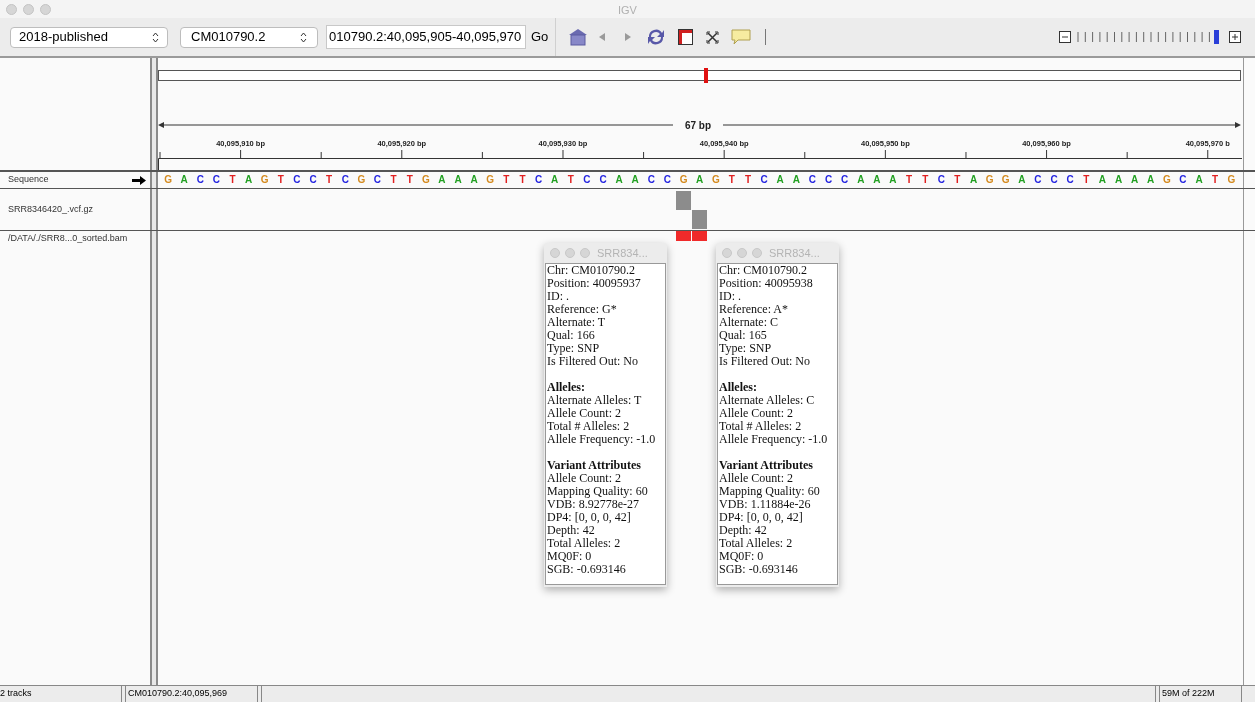 The image size is (1255, 702). What do you see at coordinates (68, 238) in the screenshot?
I see `track-name: /DATA/./SRR8...0_sorted.bam` at bounding box center [68, 238].